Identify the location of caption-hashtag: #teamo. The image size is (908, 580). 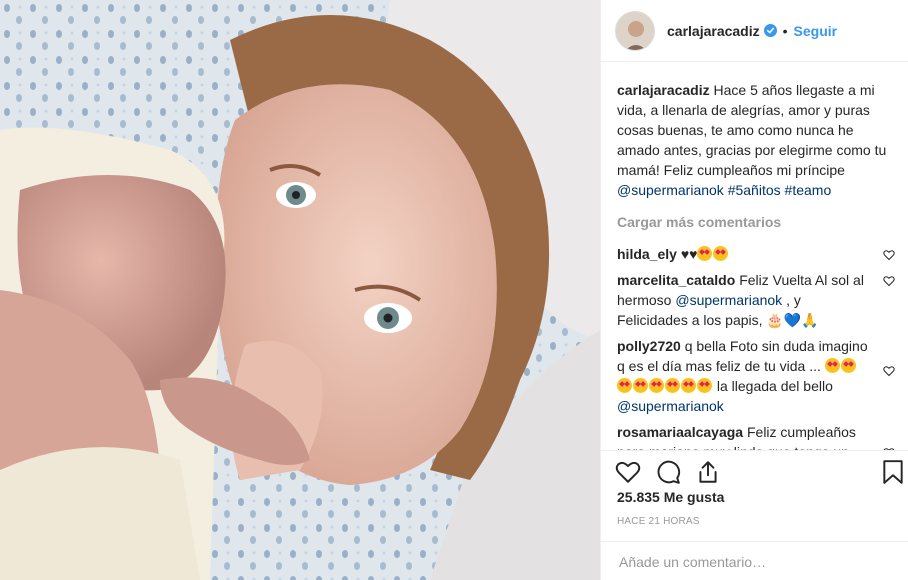
(808, 190).